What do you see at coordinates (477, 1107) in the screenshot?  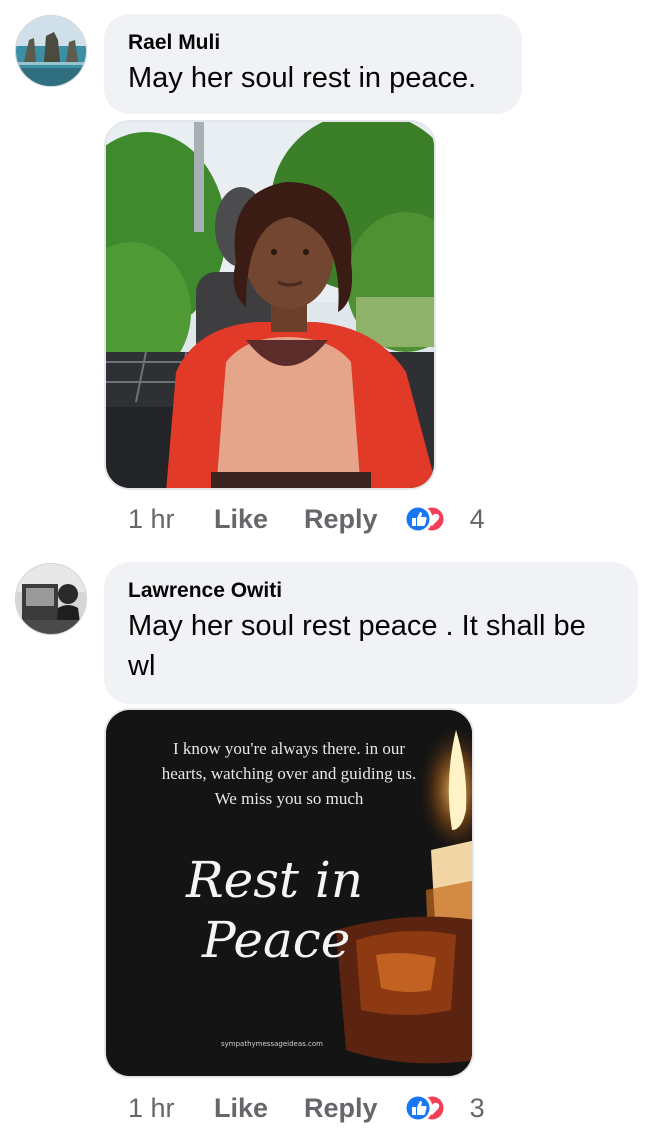 I see `reaction-count: 3` at bounding box center [477, 1107].